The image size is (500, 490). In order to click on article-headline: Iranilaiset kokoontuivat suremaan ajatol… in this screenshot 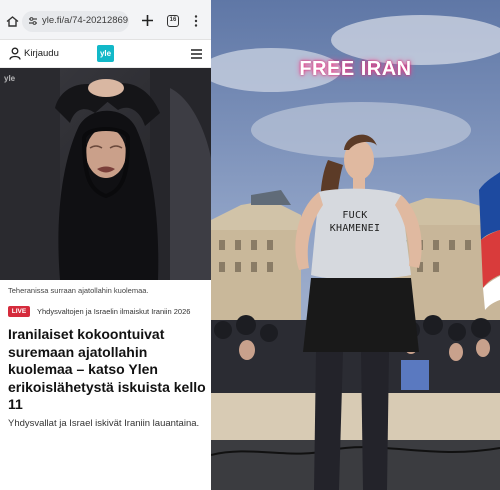, I will do `click(107, 370)`.